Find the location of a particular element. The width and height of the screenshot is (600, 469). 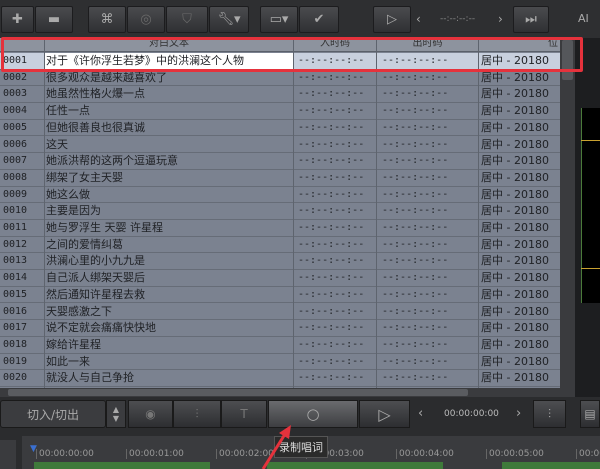

row-text: 就没人与自己争抢 is located at coordinates (169, 378).